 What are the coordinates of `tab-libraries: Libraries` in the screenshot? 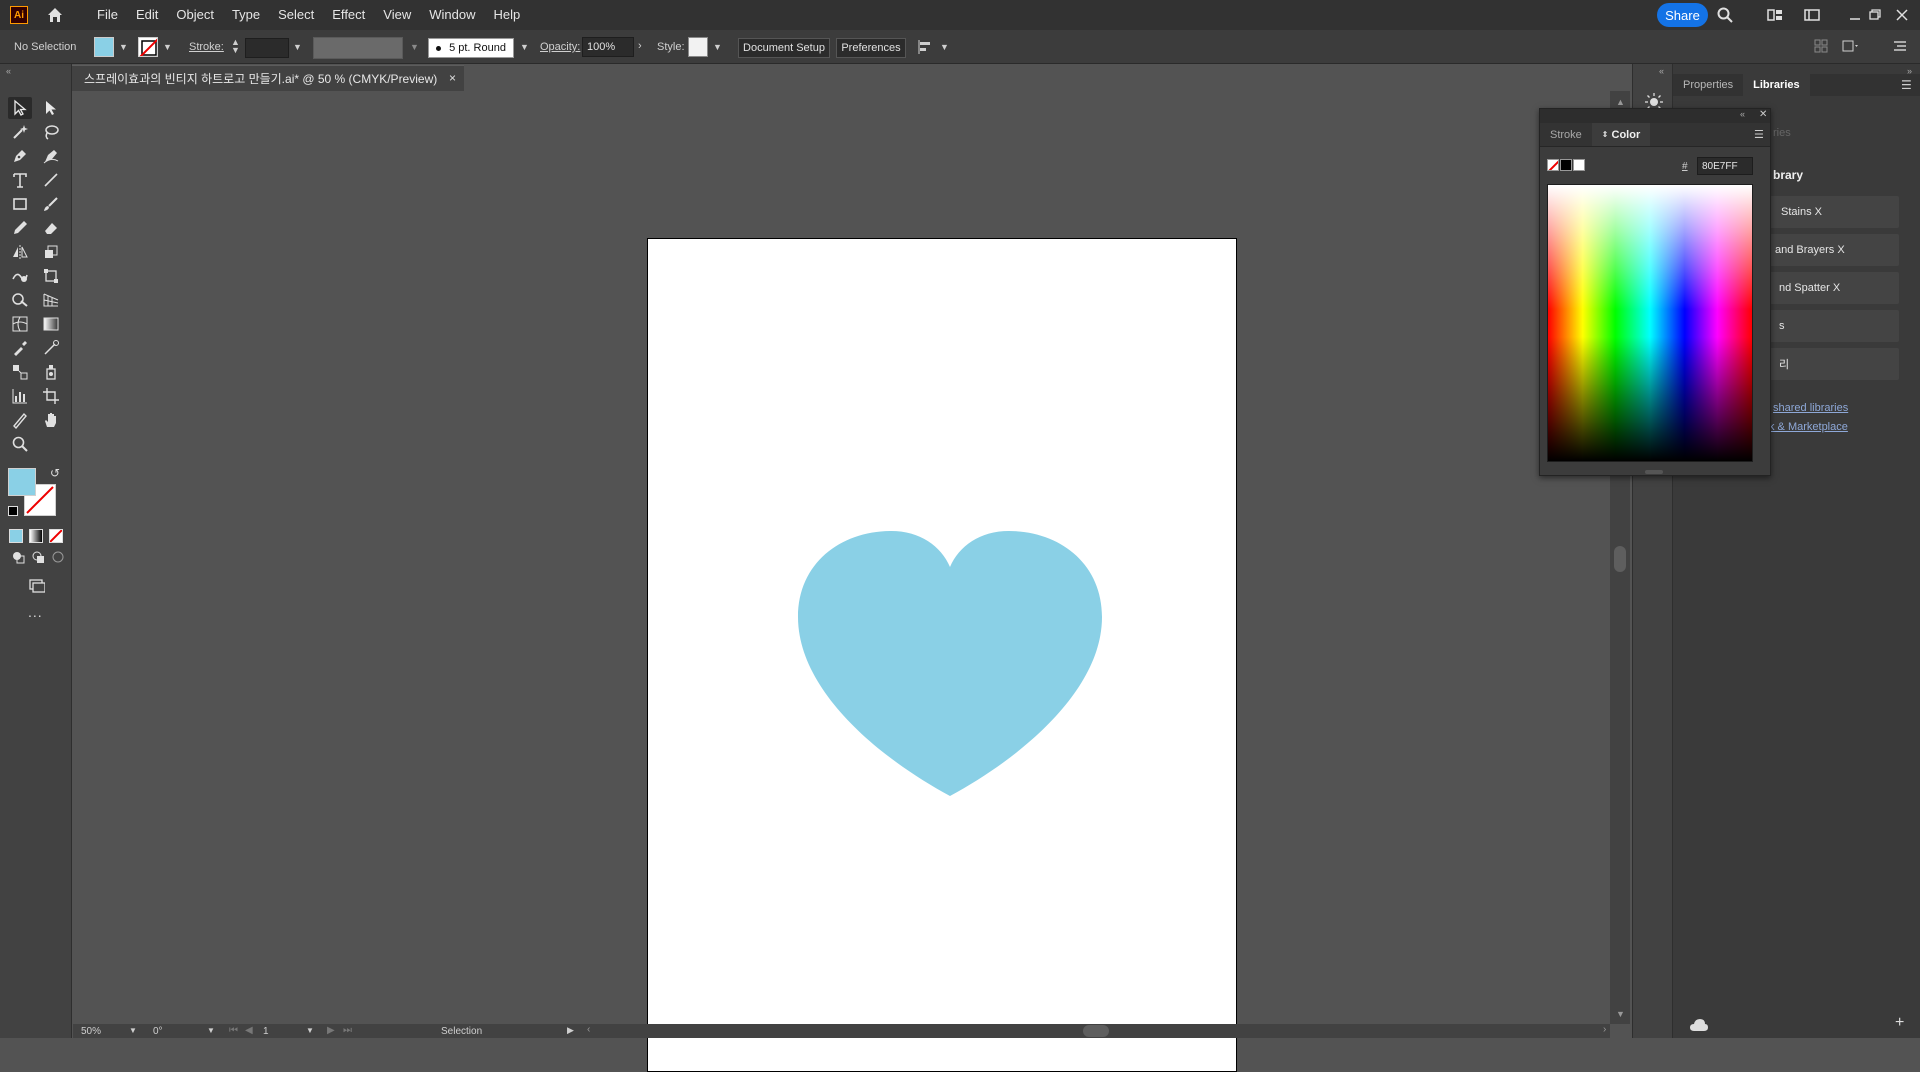 It's located at (1776, 85).